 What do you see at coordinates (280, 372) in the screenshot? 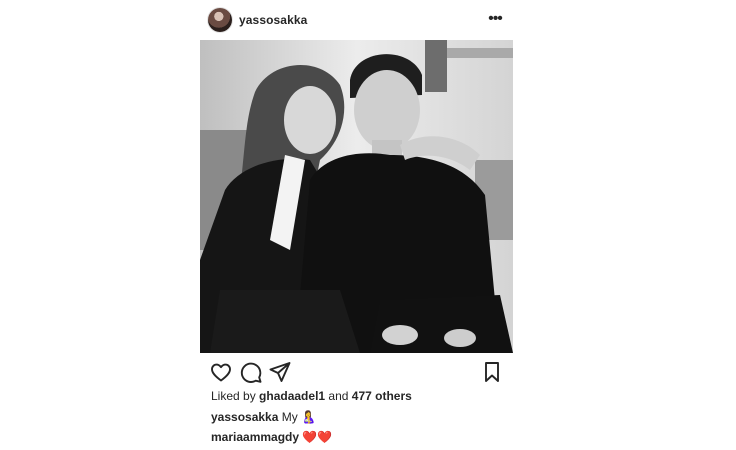
I see `paper-plane-icon` at bounding box center [280, 372].